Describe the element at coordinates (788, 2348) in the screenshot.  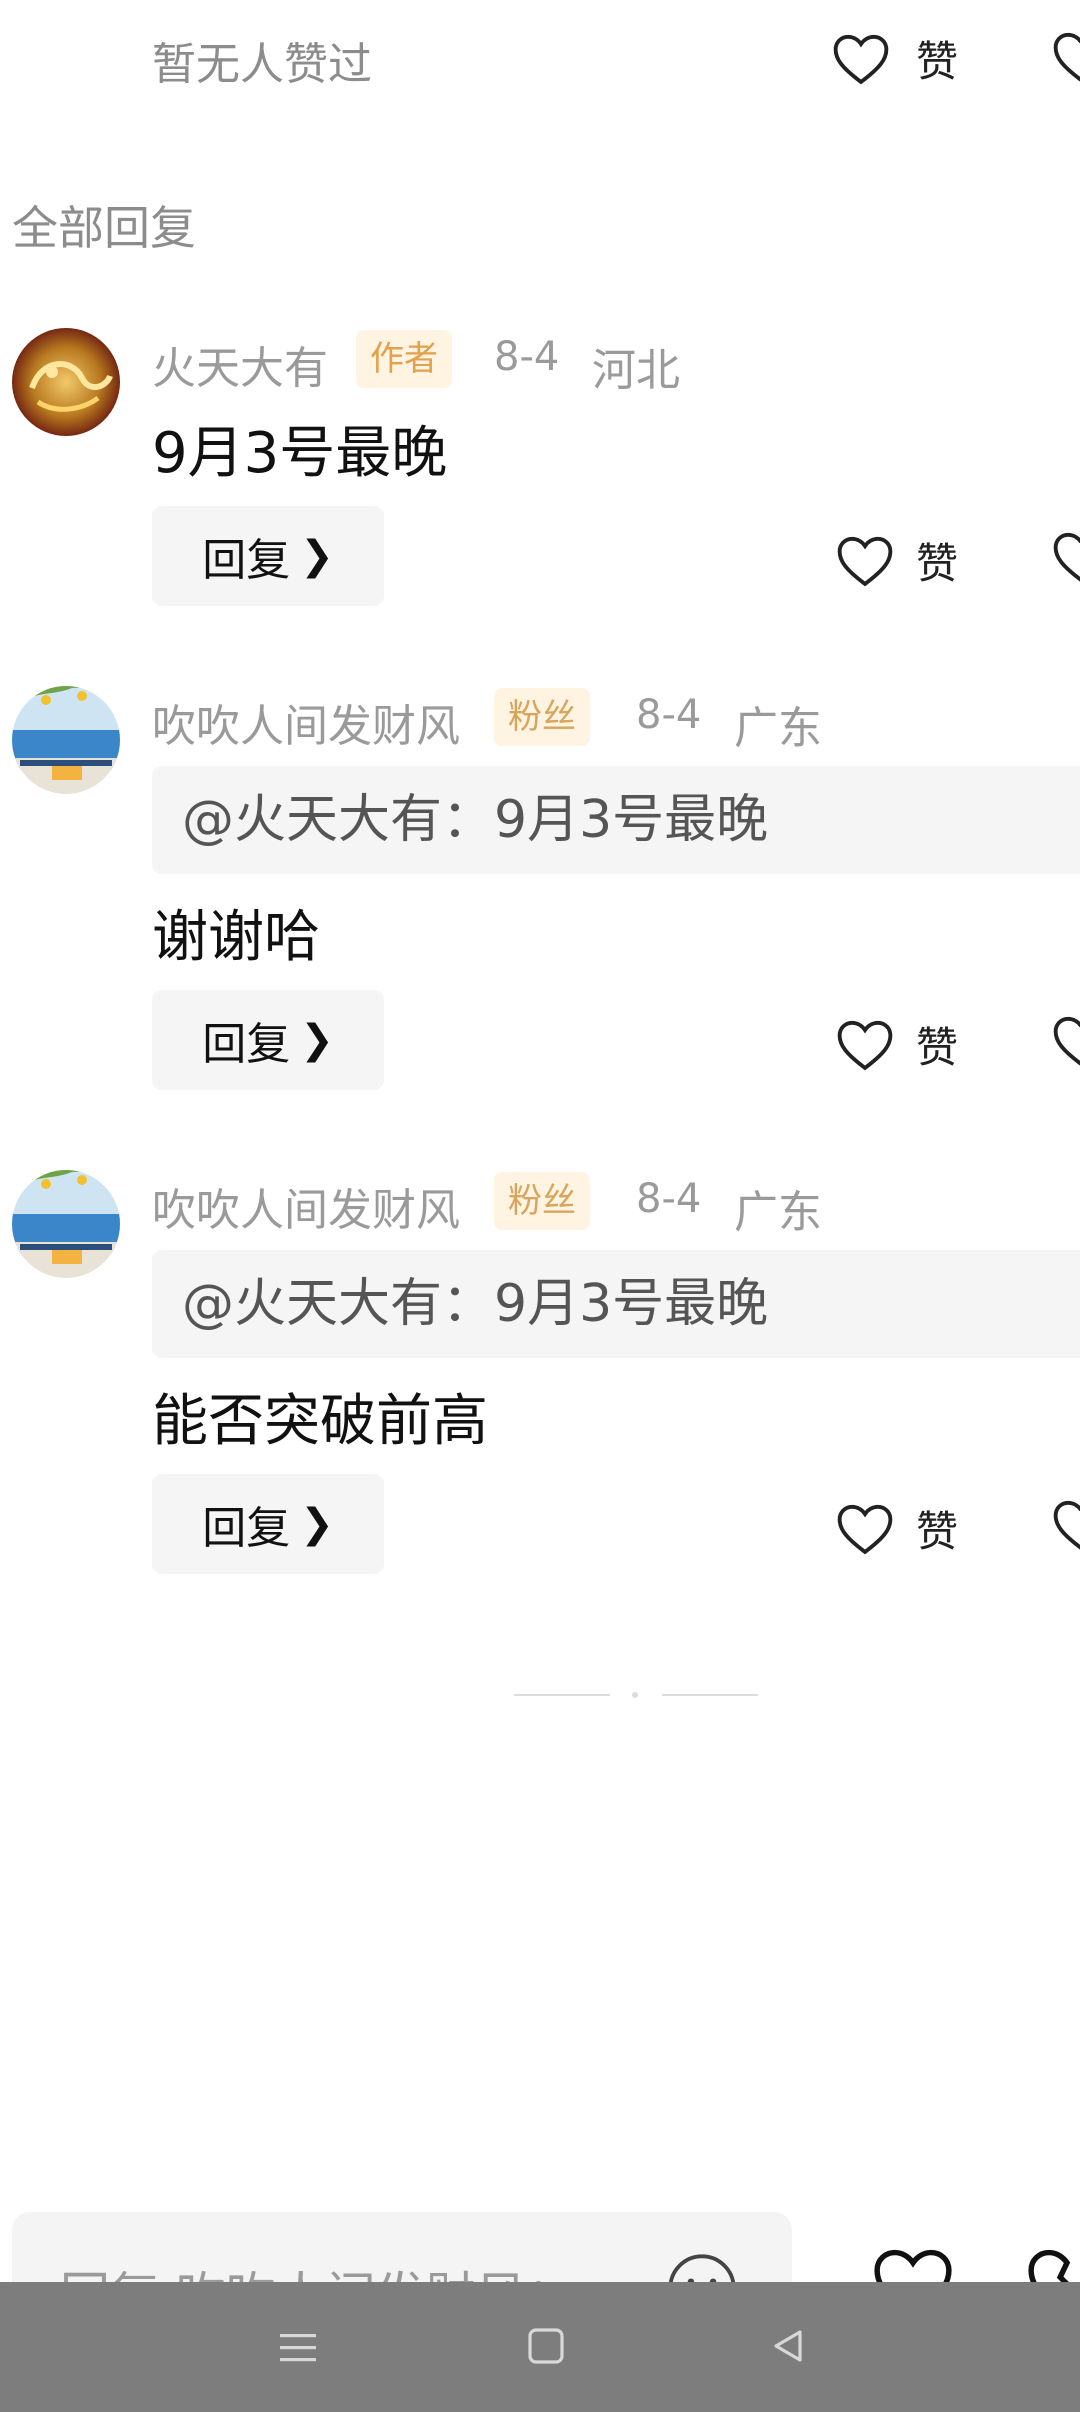
I see `back-triangle-icon` at that location.